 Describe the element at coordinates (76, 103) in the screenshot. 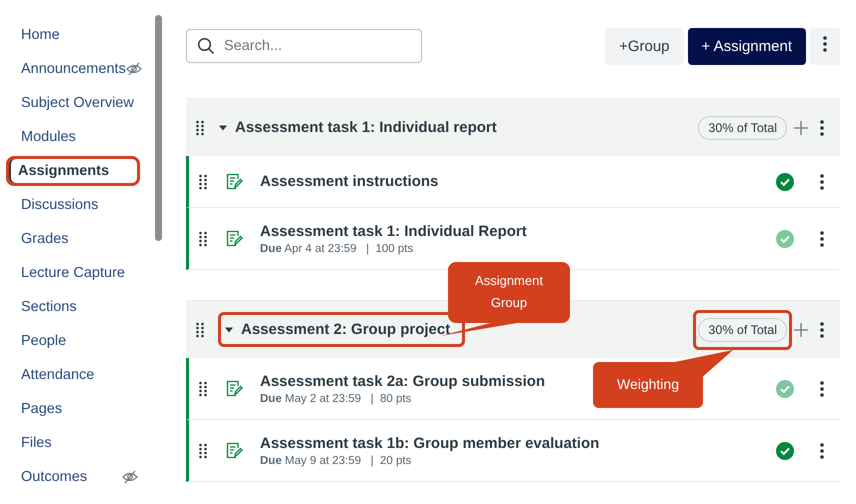

I see `nav-link: Subject Overview` at that location.